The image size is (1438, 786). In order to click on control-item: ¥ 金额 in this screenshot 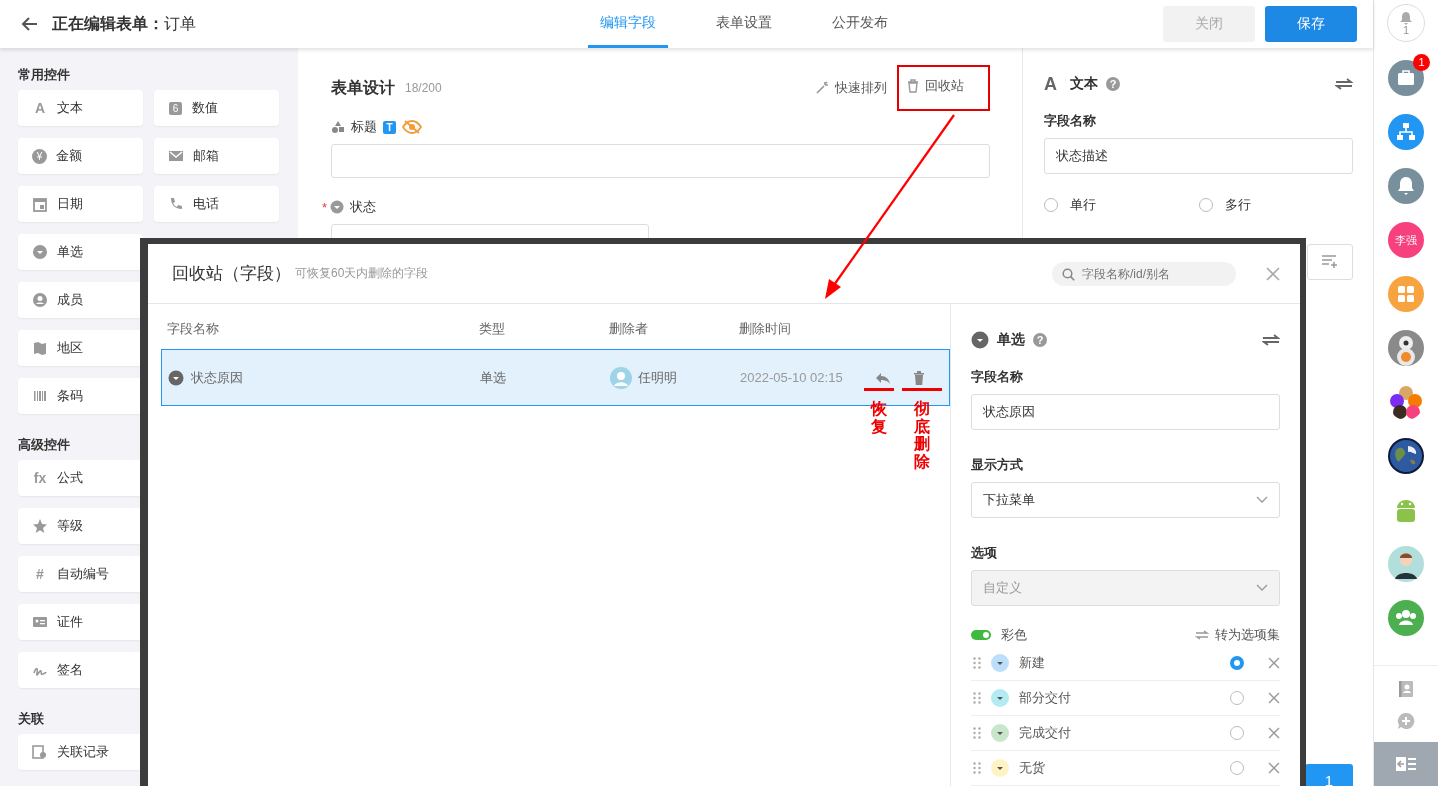, I will do `click(80, 156)`.